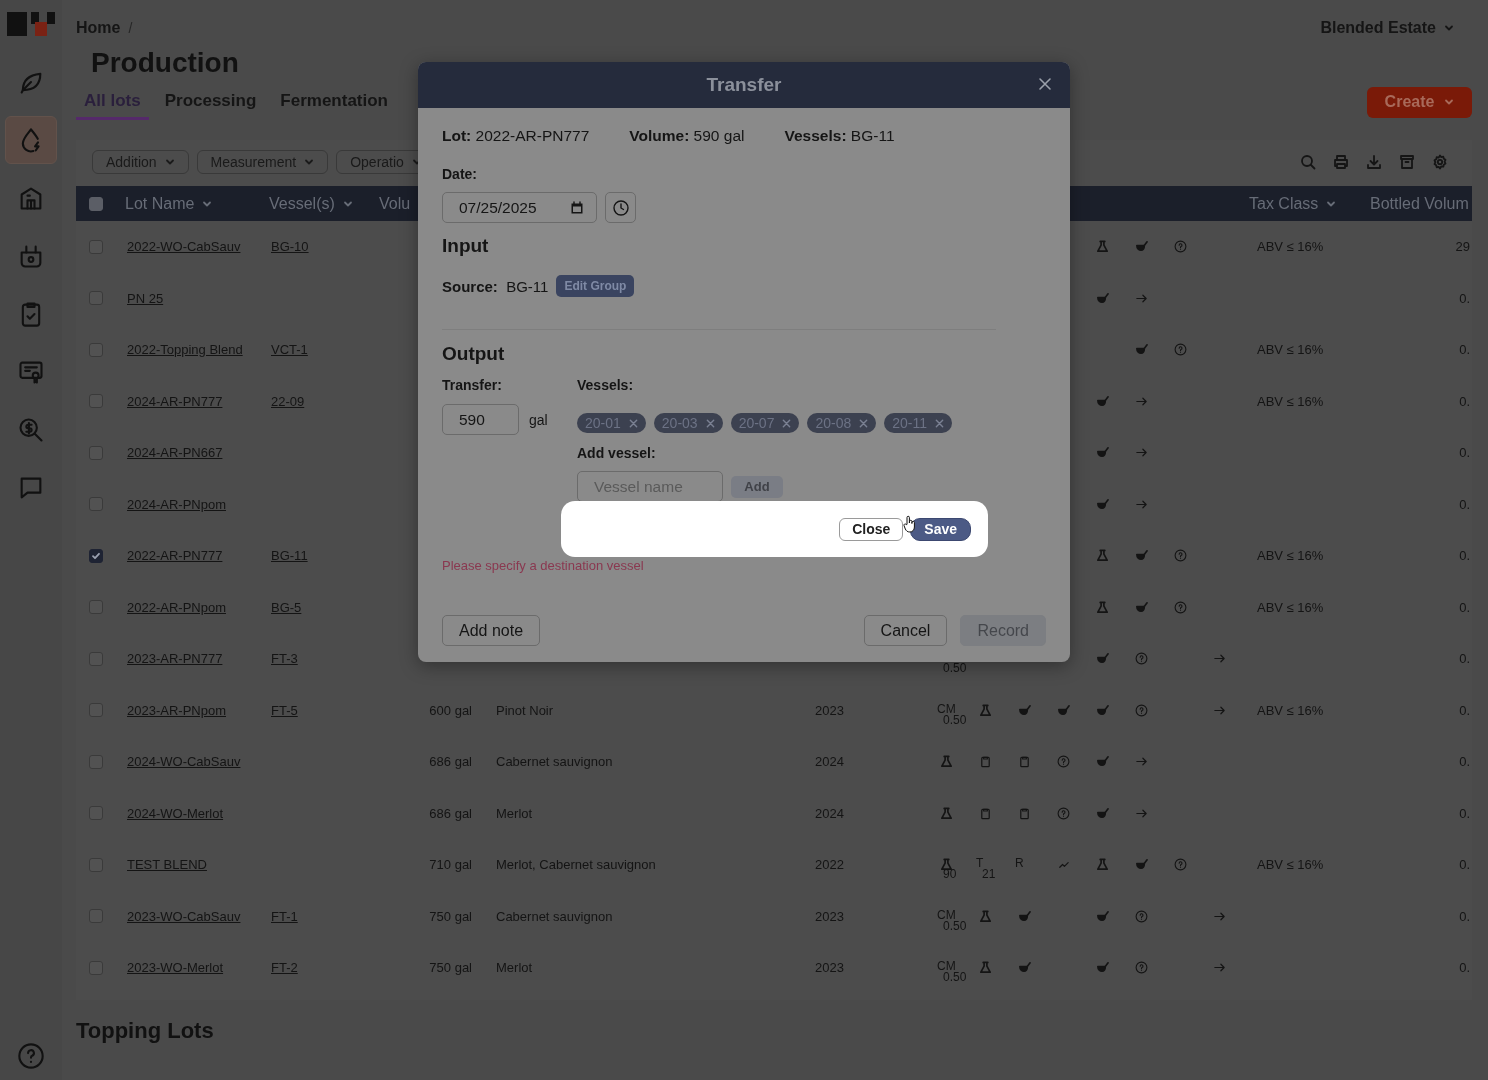  What do you see at coordinates (278, 659) in the screenshot?
I see `vessel-link: FT-3` at bounding box center [278, 659].